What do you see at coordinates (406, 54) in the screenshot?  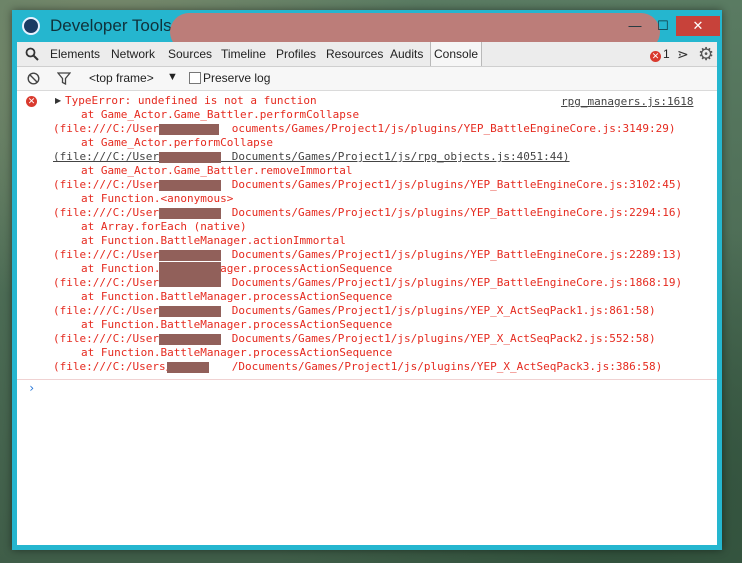 I see `tab-audits: Audits` at bounding box center [406, 54].